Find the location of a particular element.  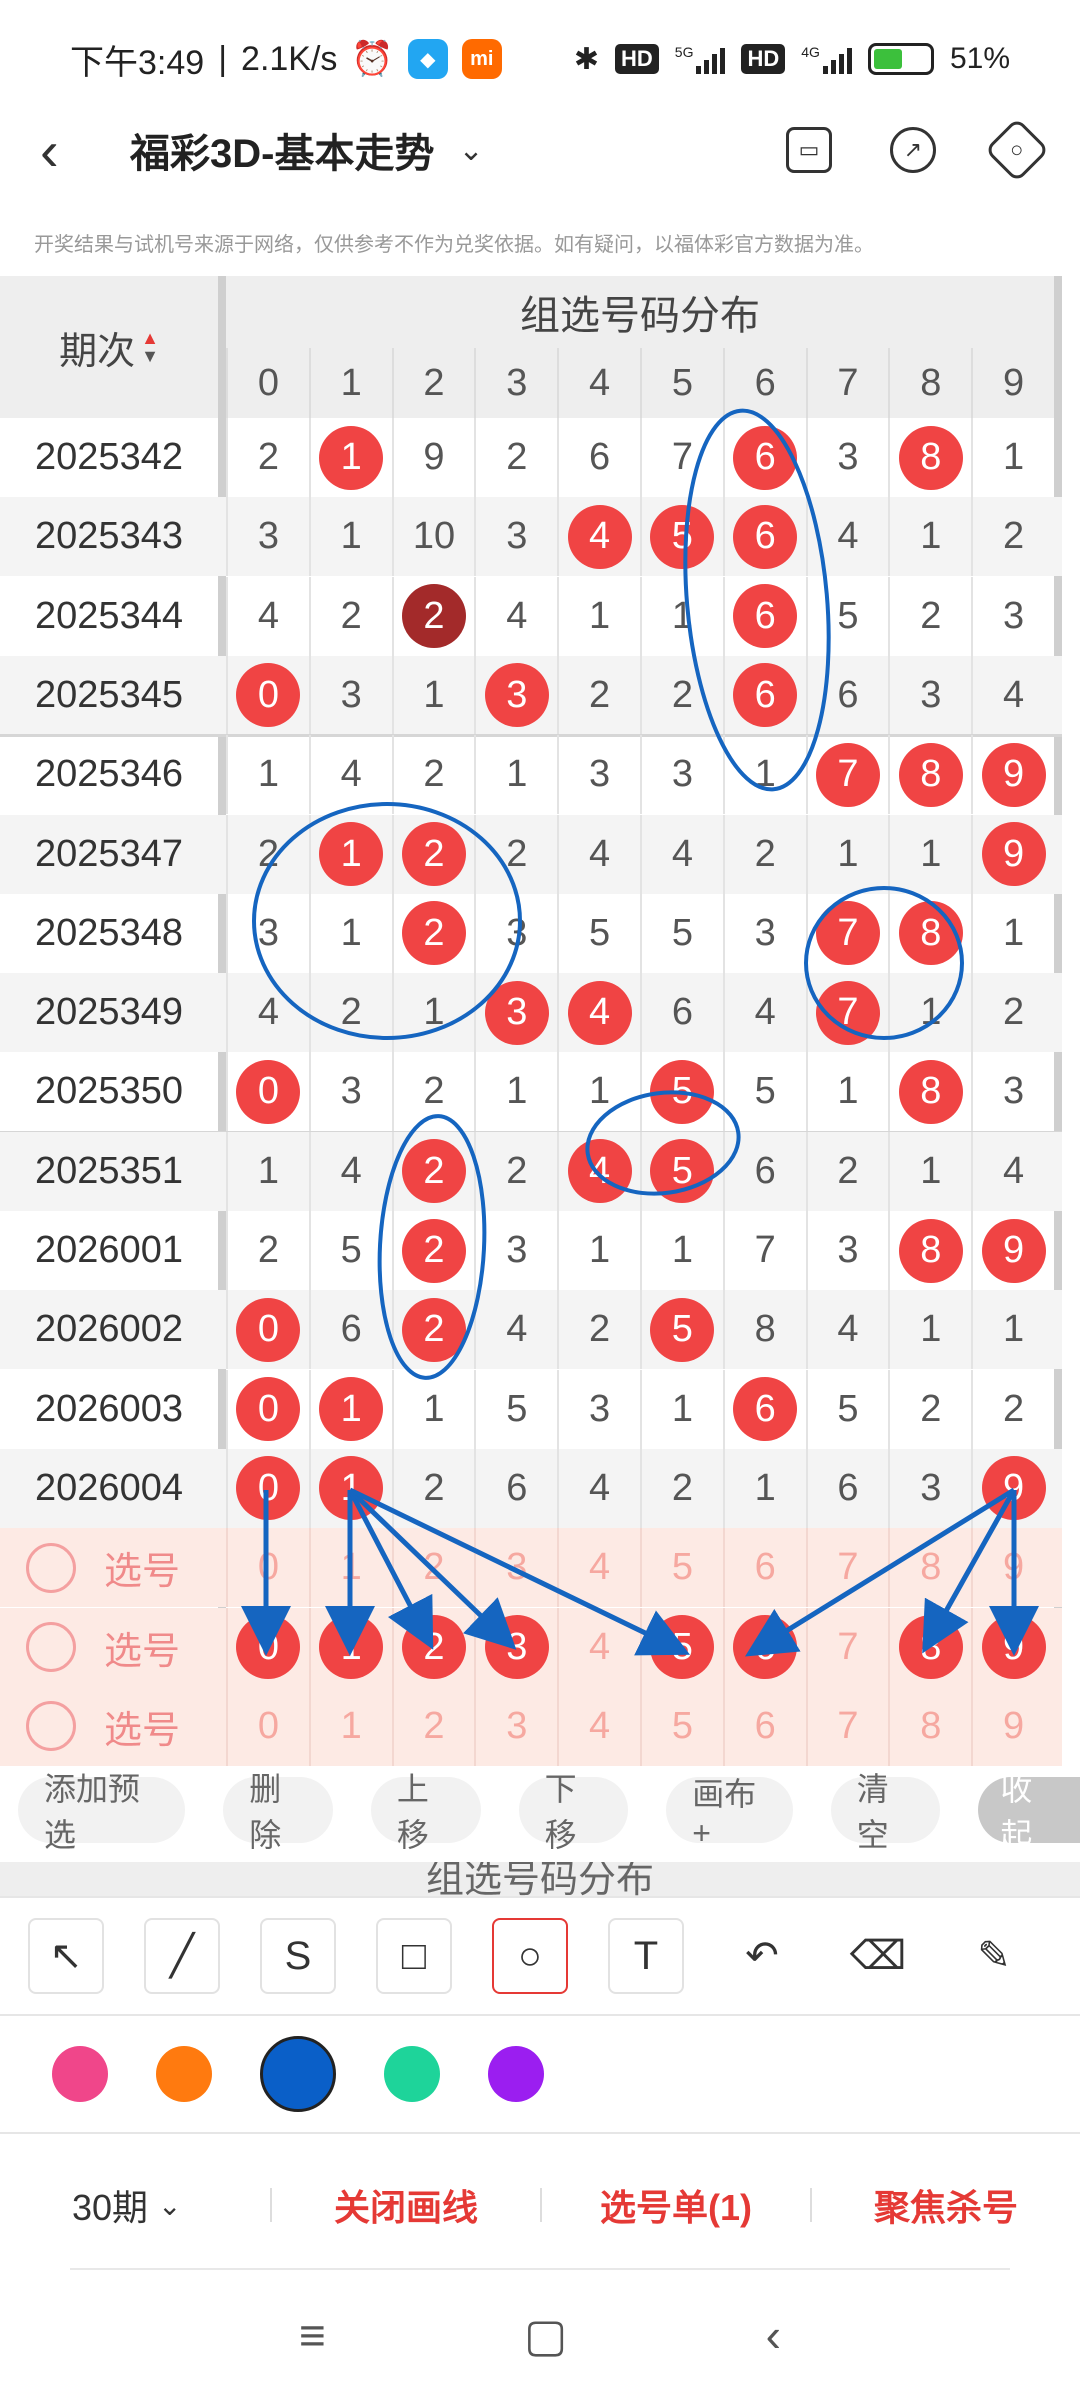

selected-ball: 3 is located at coordinates (516, 1647).